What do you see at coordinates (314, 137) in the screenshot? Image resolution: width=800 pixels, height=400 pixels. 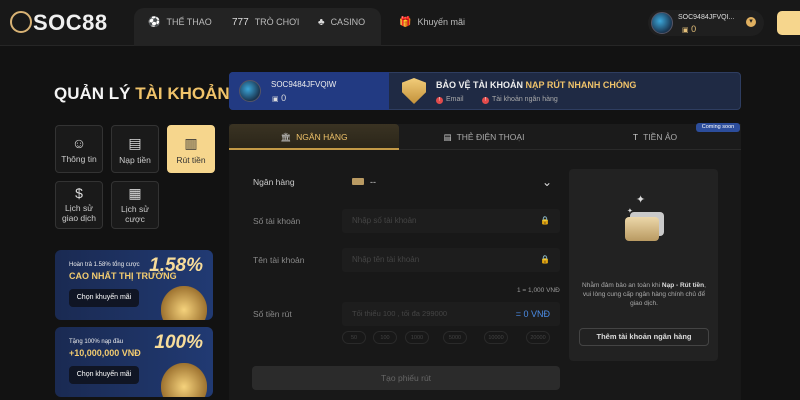 I see `tab-bank: 🏛 NGÂN HÀNG` at bounding box center [314, 137].